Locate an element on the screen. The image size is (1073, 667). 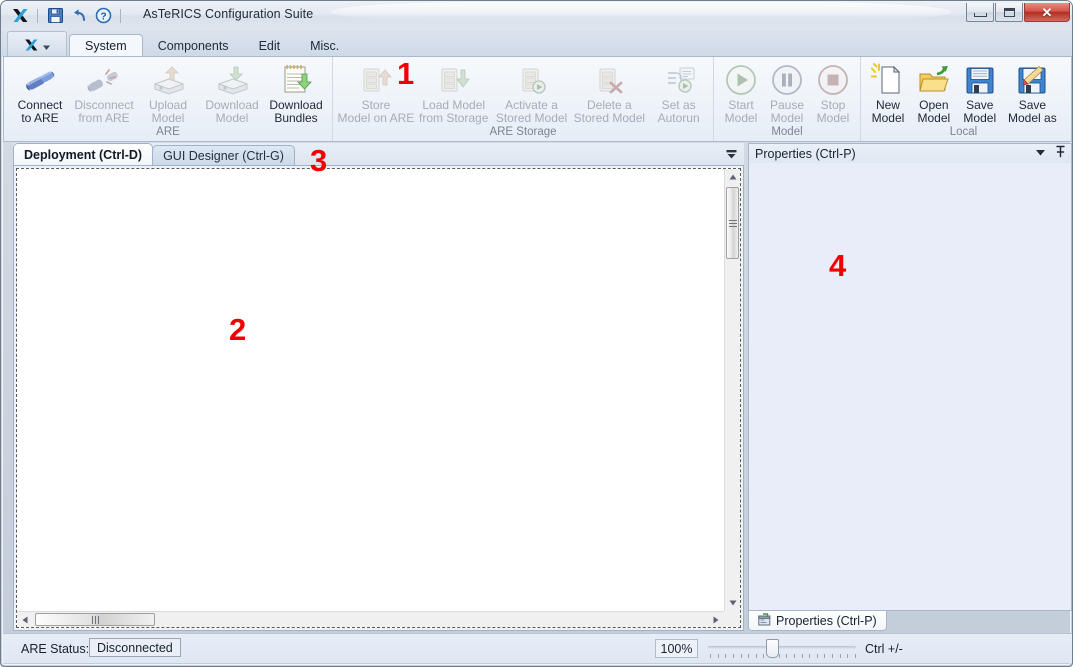
start-model-button: Start Model is located at coordinates (741, 92).